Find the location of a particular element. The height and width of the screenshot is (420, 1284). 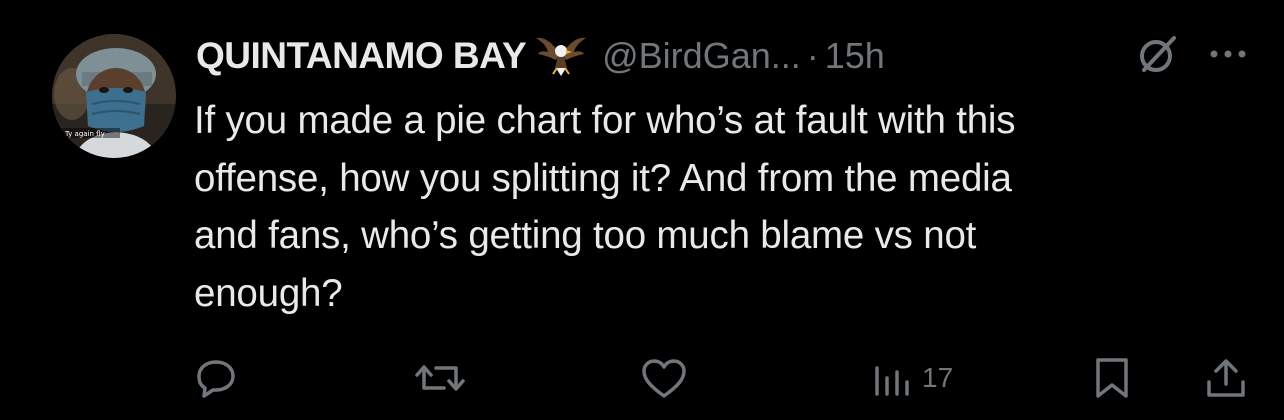

tweet-header: QUINTANAMO BAY @BirdGan... · 15h is located at coordinates (540, 56).